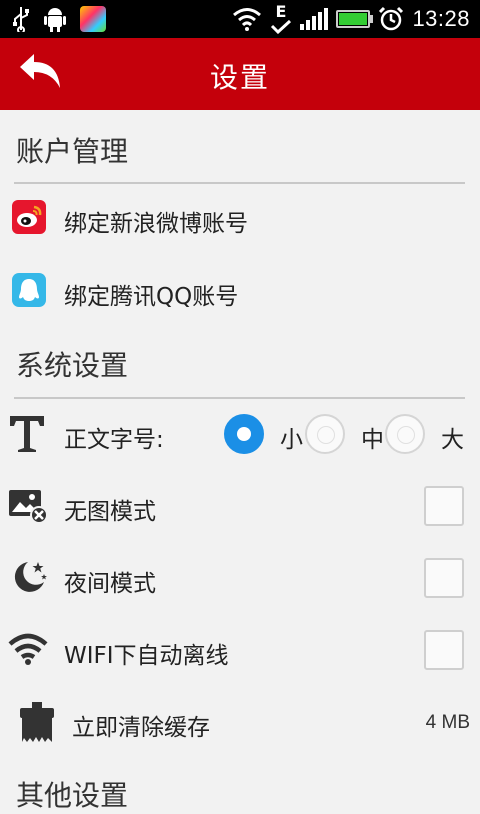  Describe the element at coordinates (291, 440) in the screenshot. I see `font-size-small-label: 小` at that location.